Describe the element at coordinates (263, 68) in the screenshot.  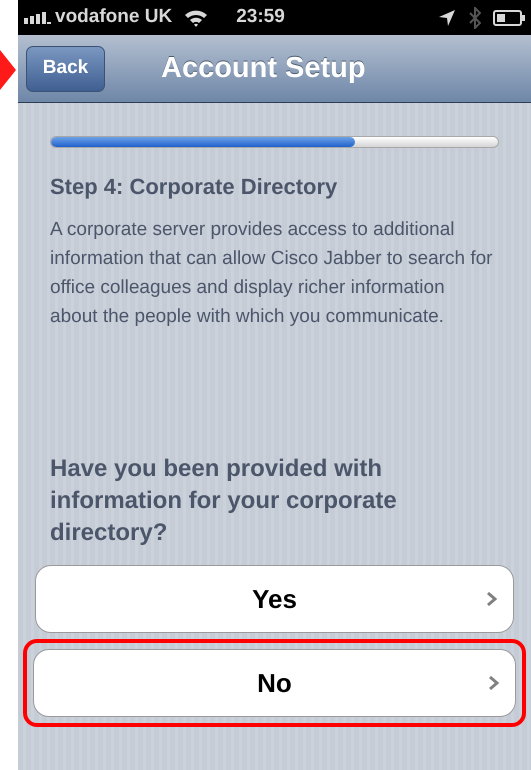
I see `screen-title: Account Setup` at that location.